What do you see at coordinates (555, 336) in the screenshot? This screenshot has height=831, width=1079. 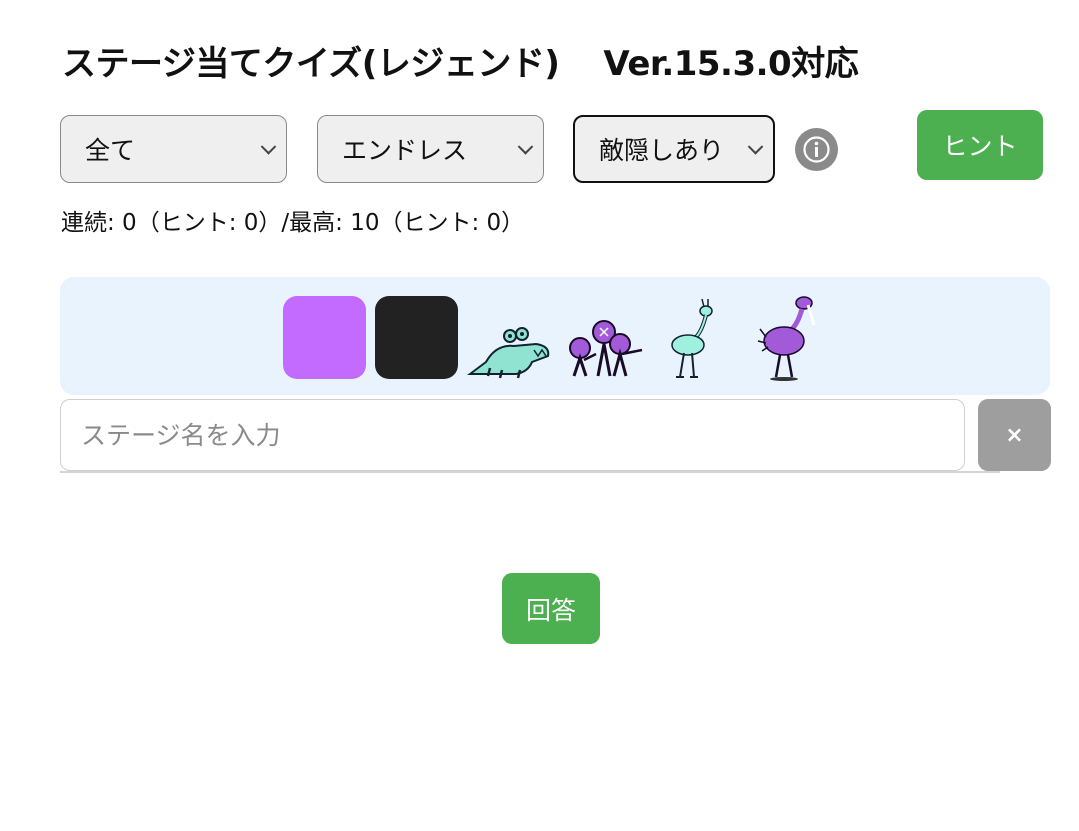 I see `enemy-icon-panel` at bounding box center [555, 336].